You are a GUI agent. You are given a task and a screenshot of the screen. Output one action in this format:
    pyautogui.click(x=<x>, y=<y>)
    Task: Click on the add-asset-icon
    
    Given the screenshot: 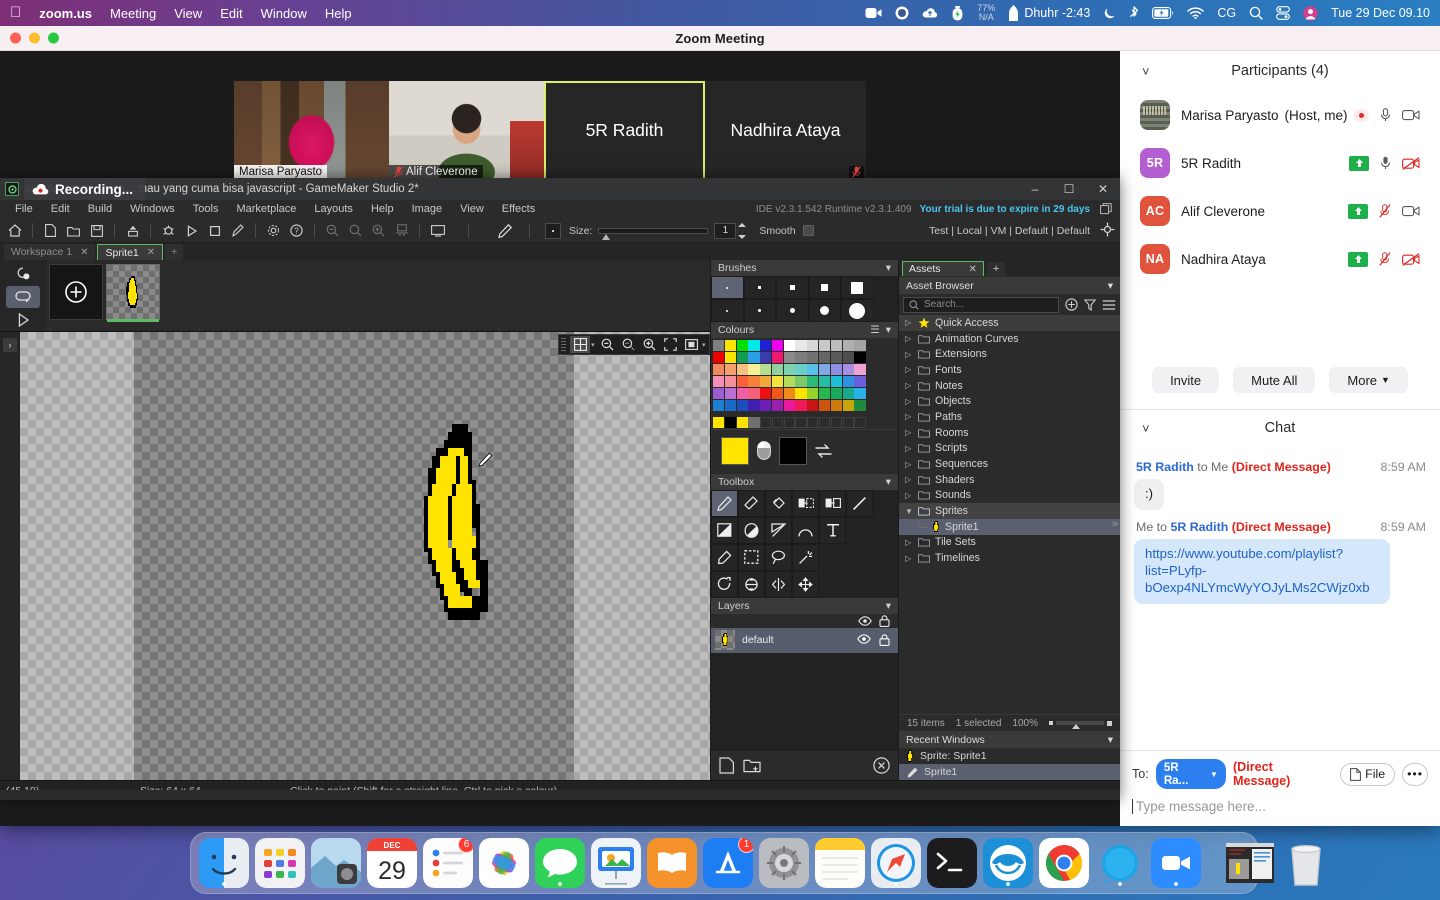 What is the action you would take?
    pyautogui.click(x=1071, y=304)
    